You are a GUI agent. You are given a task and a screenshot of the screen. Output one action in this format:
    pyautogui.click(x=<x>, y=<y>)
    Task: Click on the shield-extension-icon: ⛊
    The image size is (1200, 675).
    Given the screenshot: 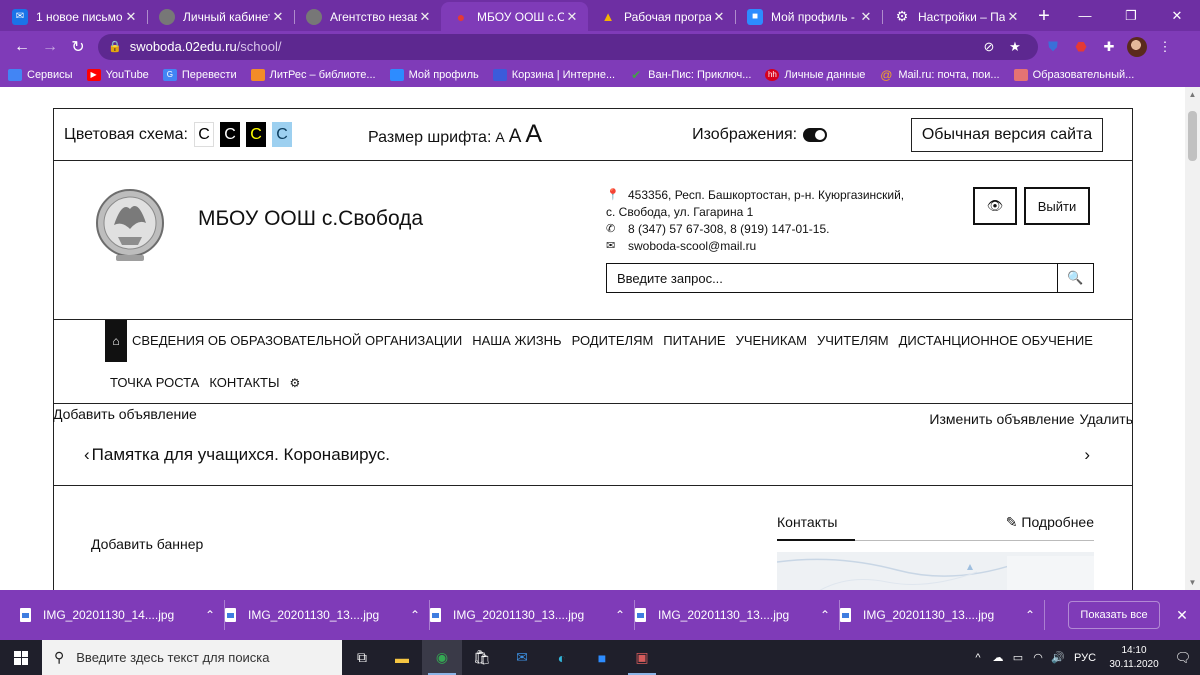 What is the action you would take?
    pyautogui.click(x=1053, y=47)
    